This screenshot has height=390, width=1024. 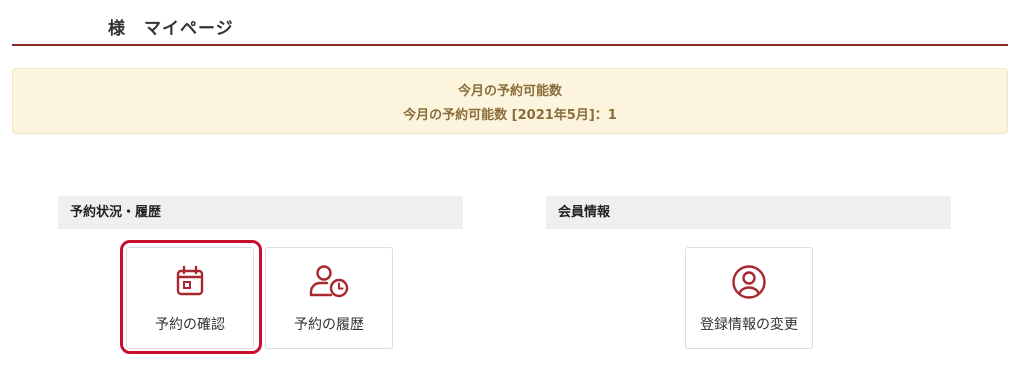 What do you see at coordinates (510, 45) in the screenshot?
I see `header-divider` at bounding box center [510, 45].